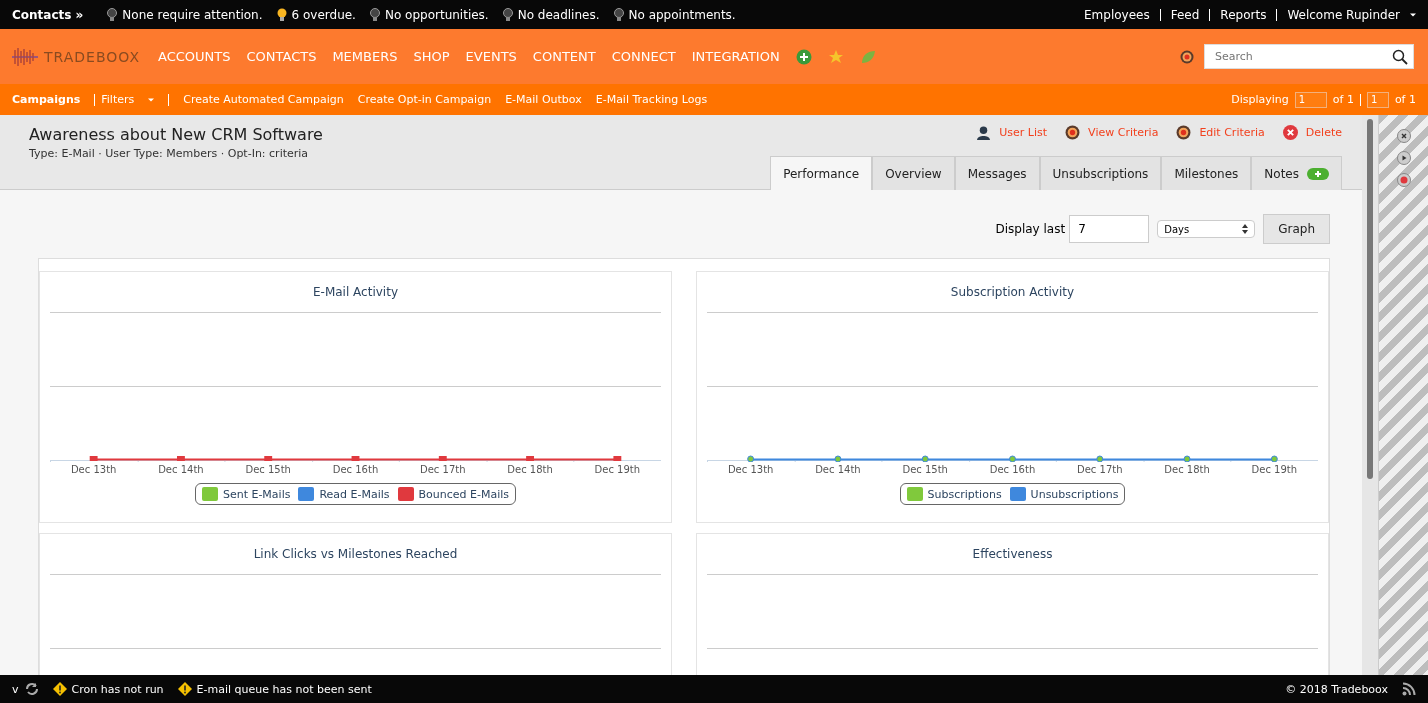 The height and width of the screenshot is (703, 1428). I want to click on alert-text: None require attention., so click(192, 14).